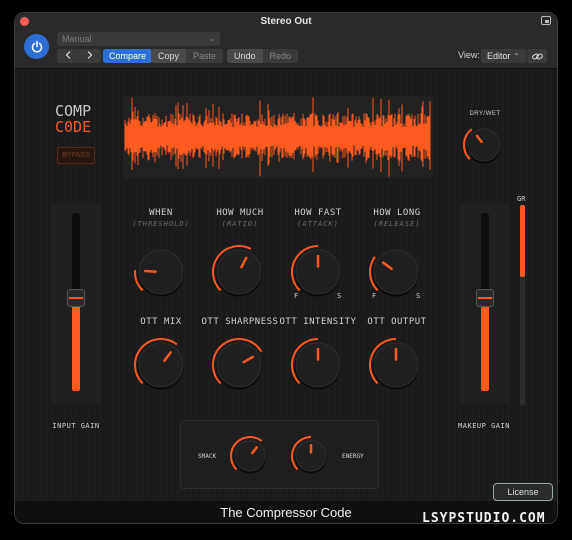 The image size is (572, 540). I want to click on power-button, so click(36, 46).